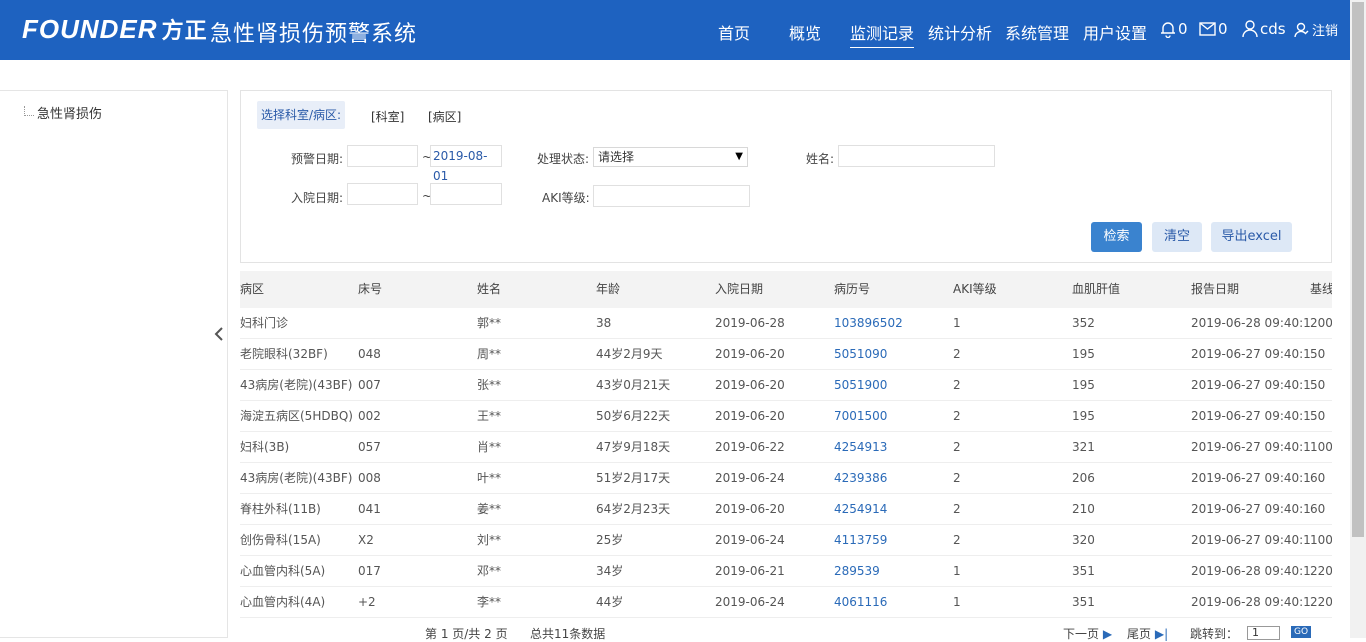 This screenshot has height=642, width=1366. What do you see at coordinates (563, 159) in the screenshot?
I see `status-label: 处理状态:` at bounding box center [563, 159].